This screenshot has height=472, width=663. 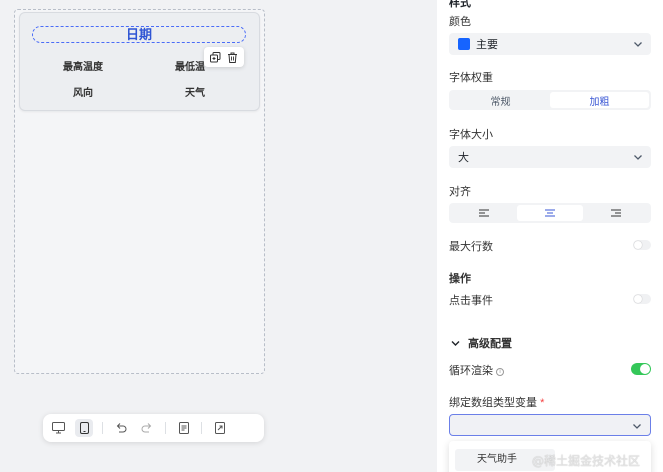 I want to click on document-icon, so click(x=184, y=428).